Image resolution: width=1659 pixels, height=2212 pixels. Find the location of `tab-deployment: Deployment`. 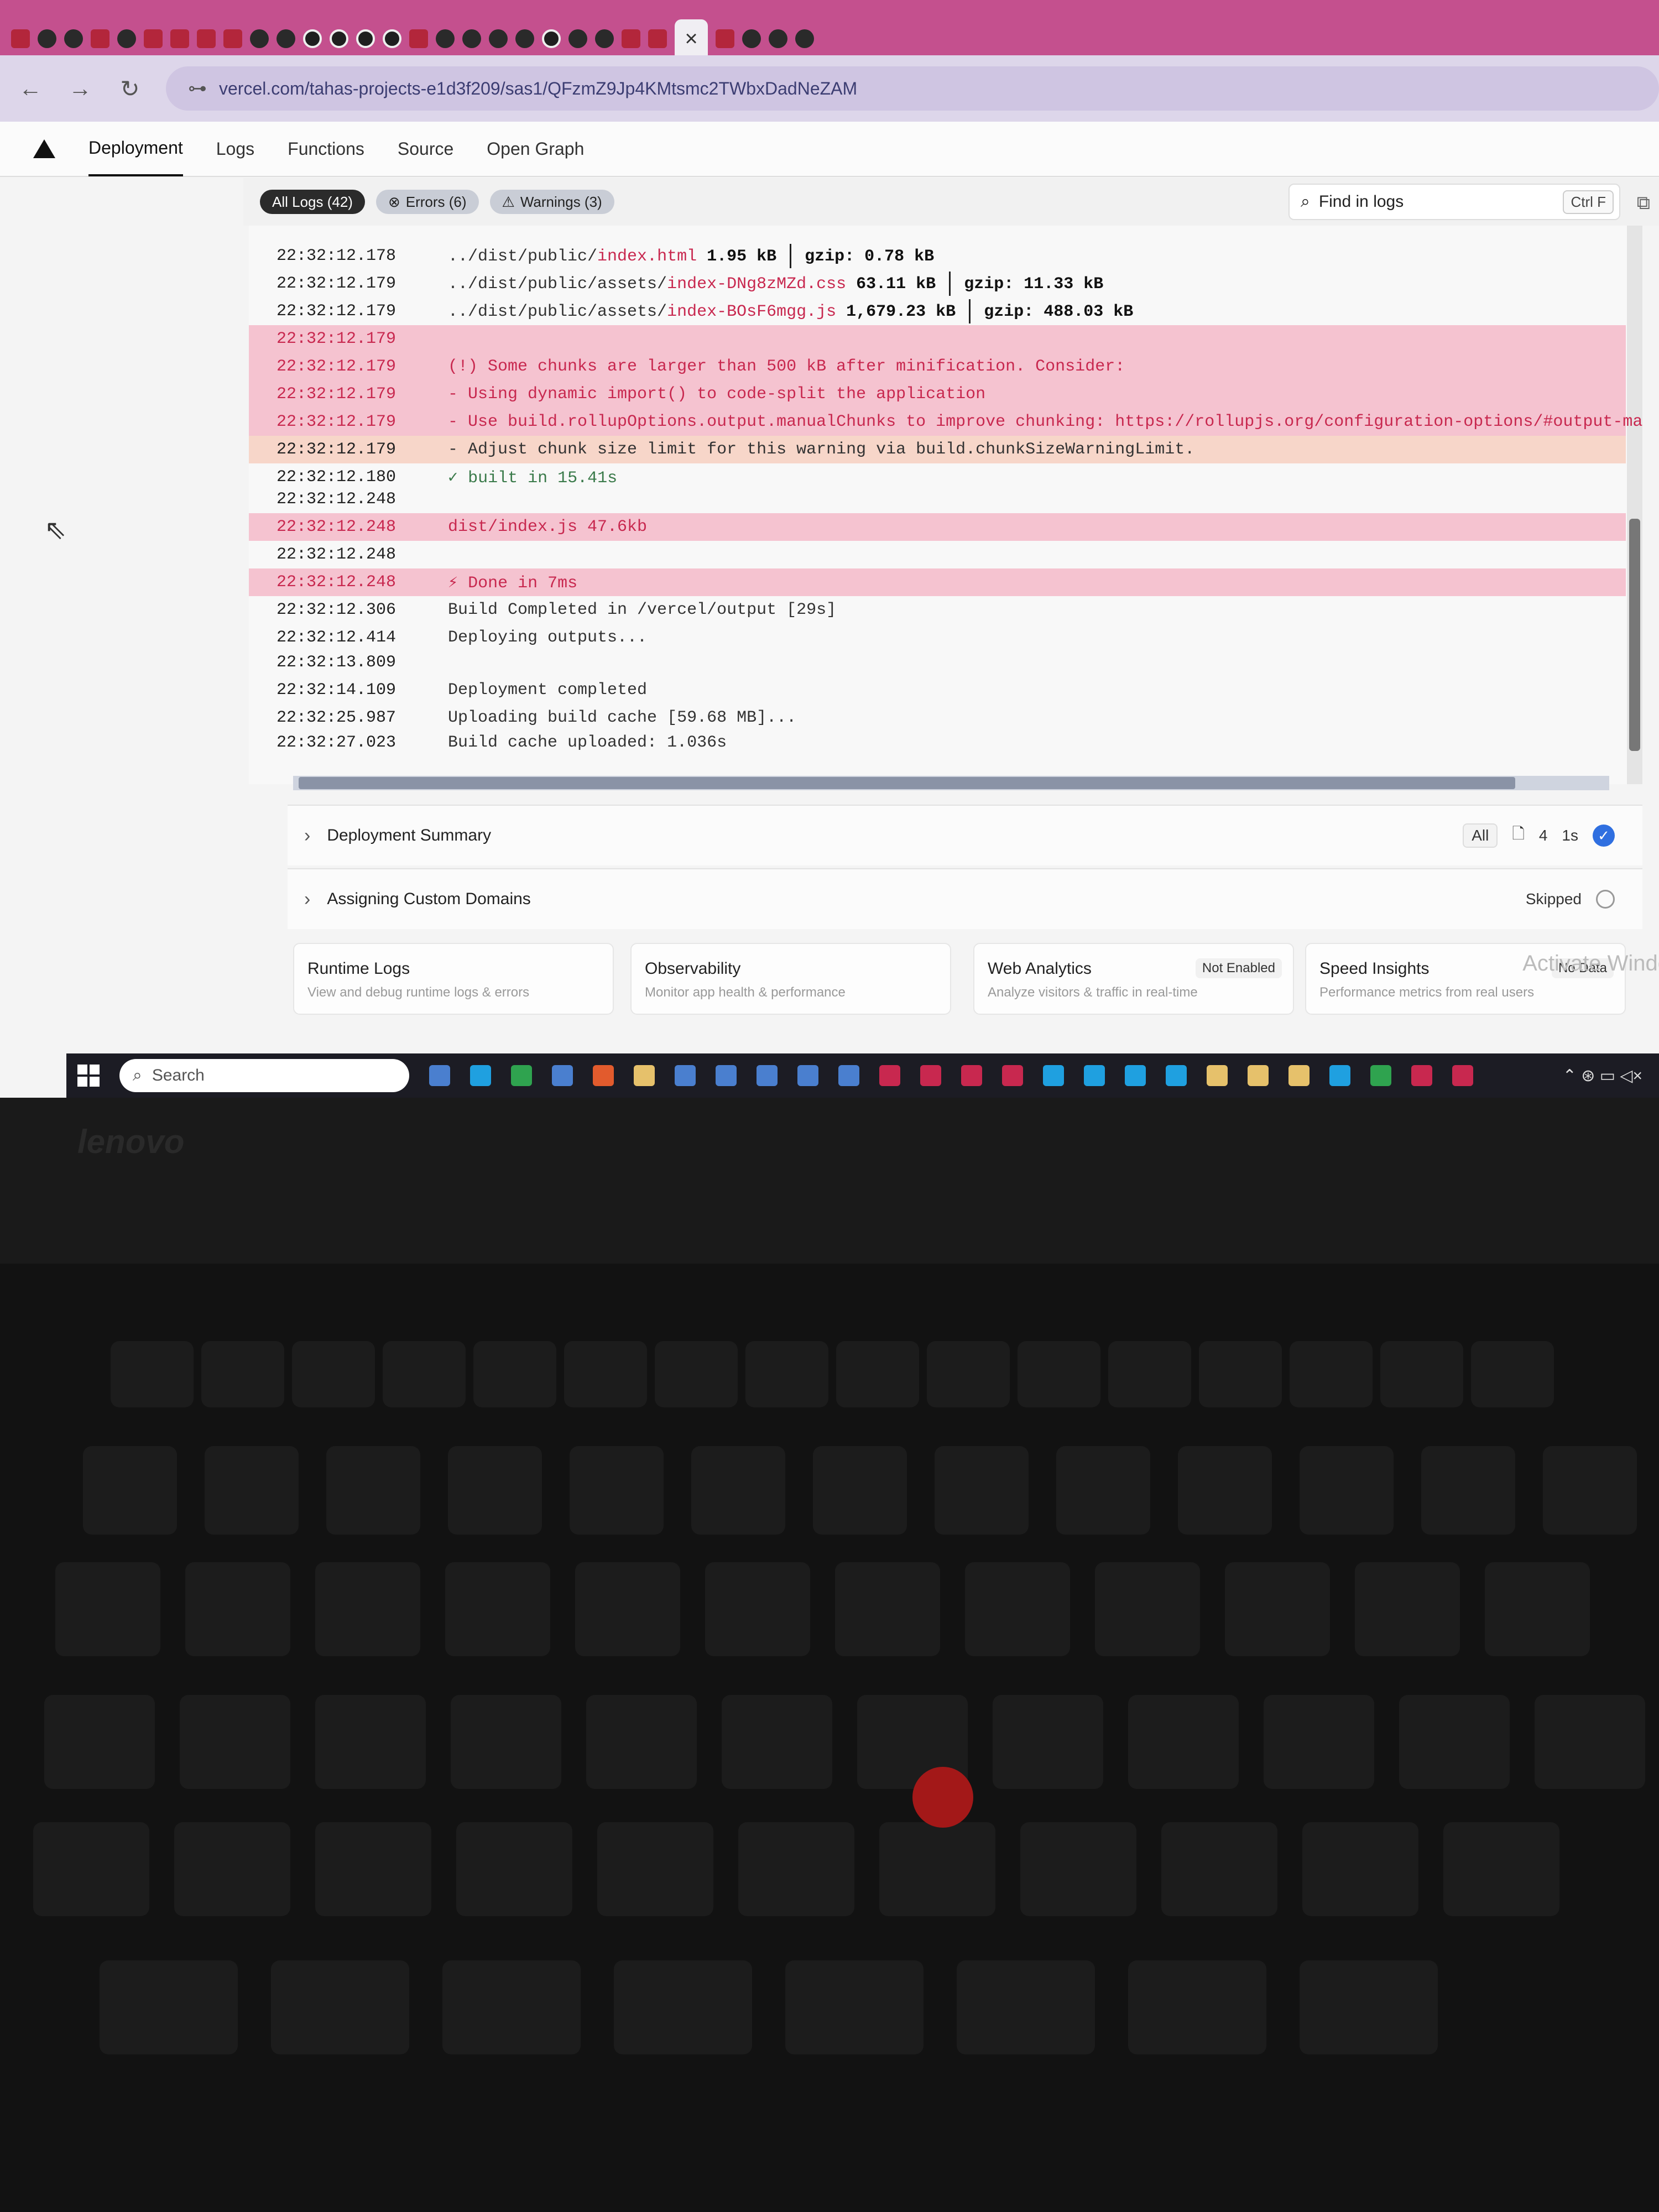

tab-deployment: Deployment is located at coordinates (136, 148).